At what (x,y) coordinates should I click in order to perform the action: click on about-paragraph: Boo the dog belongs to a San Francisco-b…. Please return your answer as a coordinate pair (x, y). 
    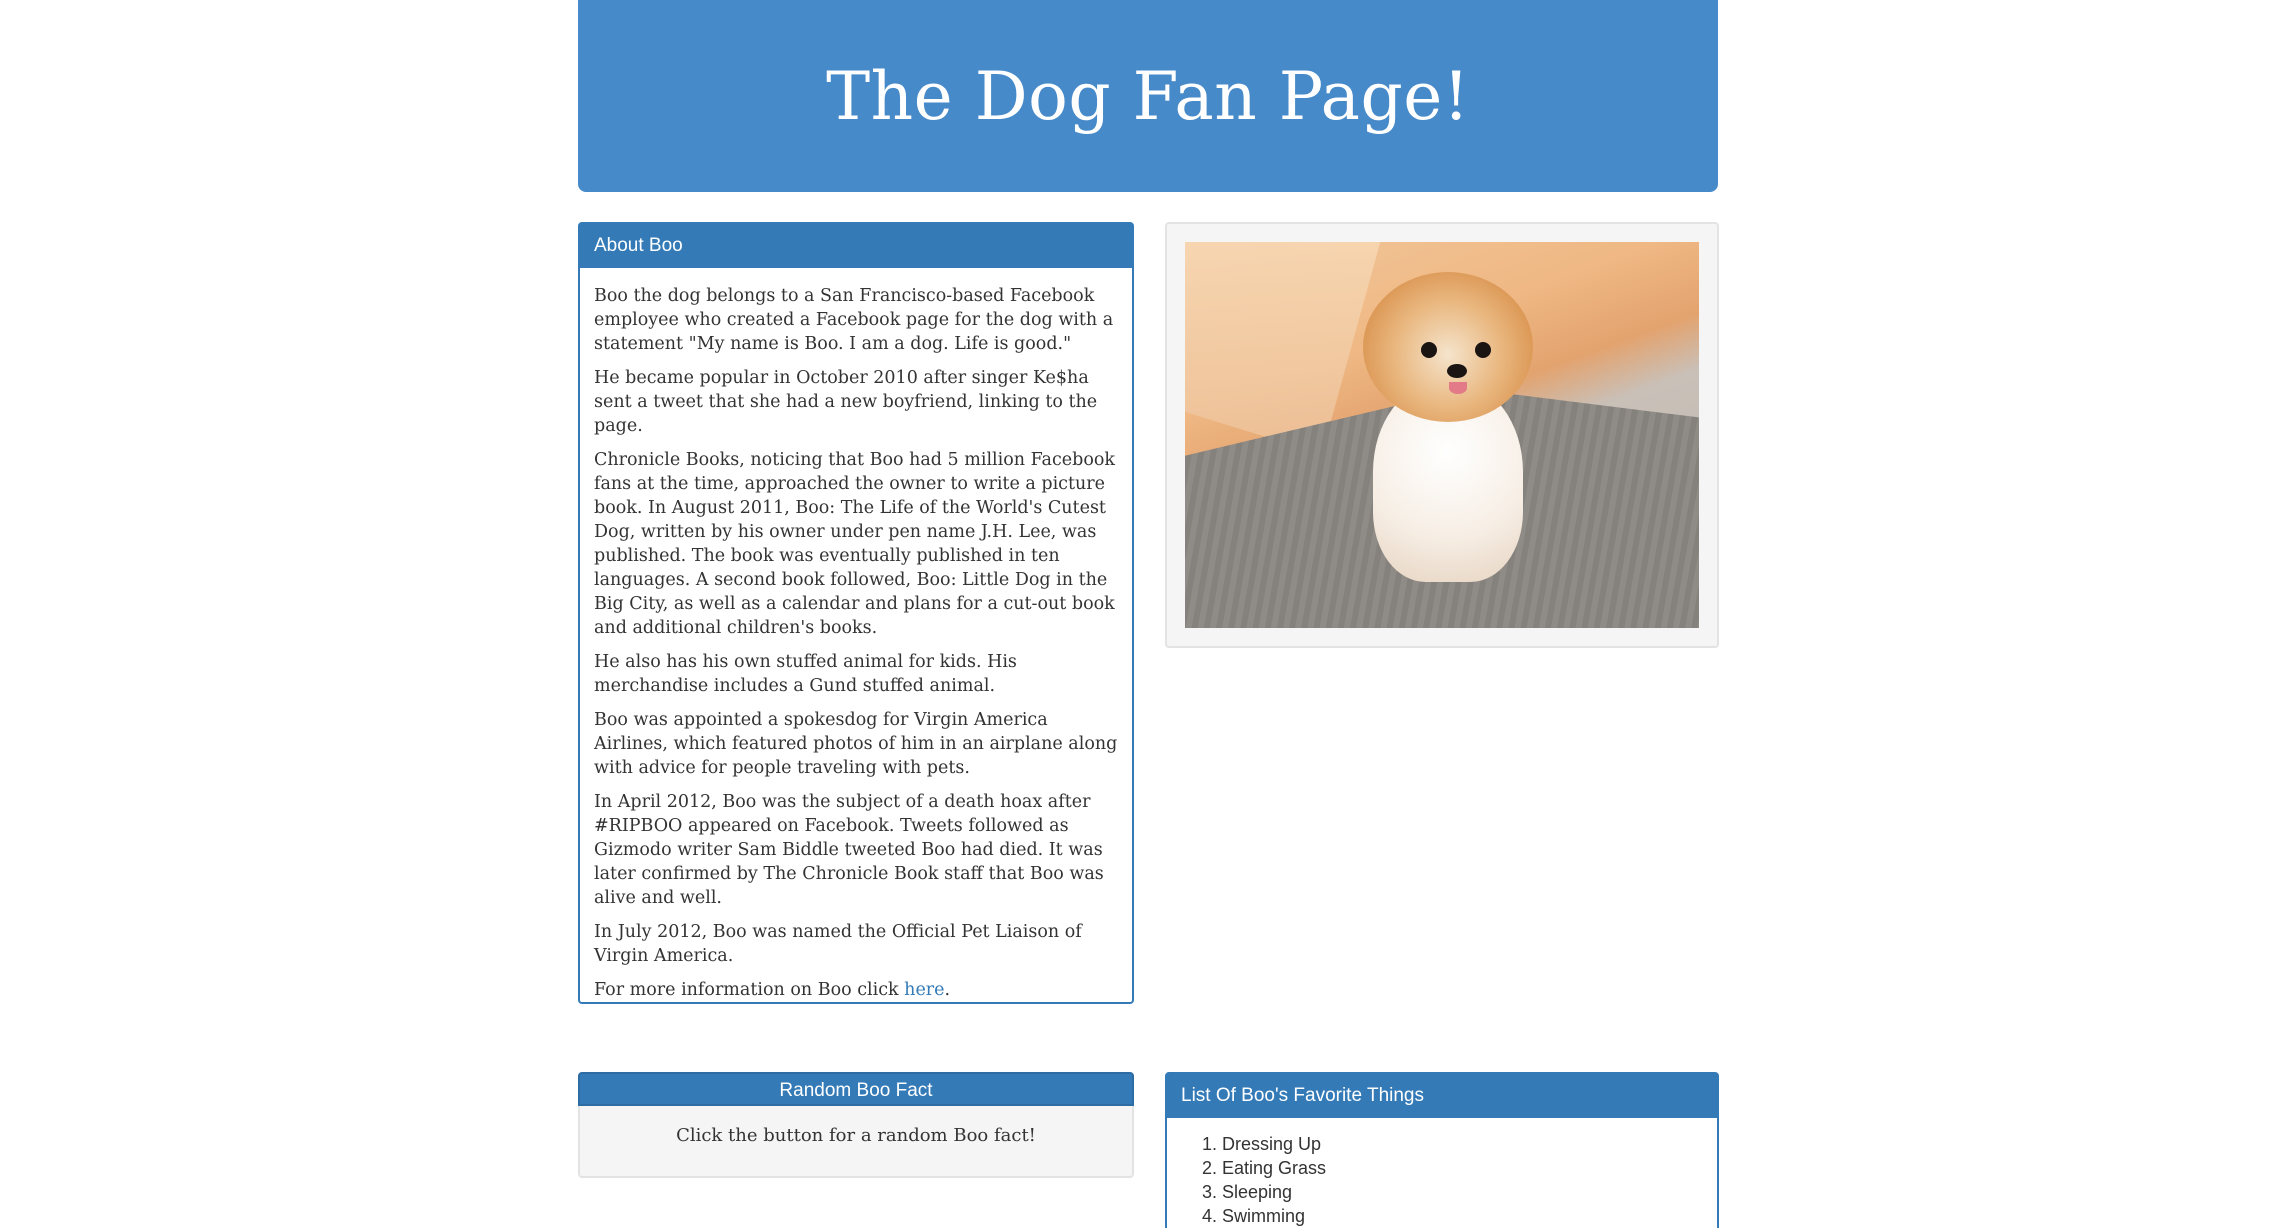
    Looking at the image, I should click on (854, 320).